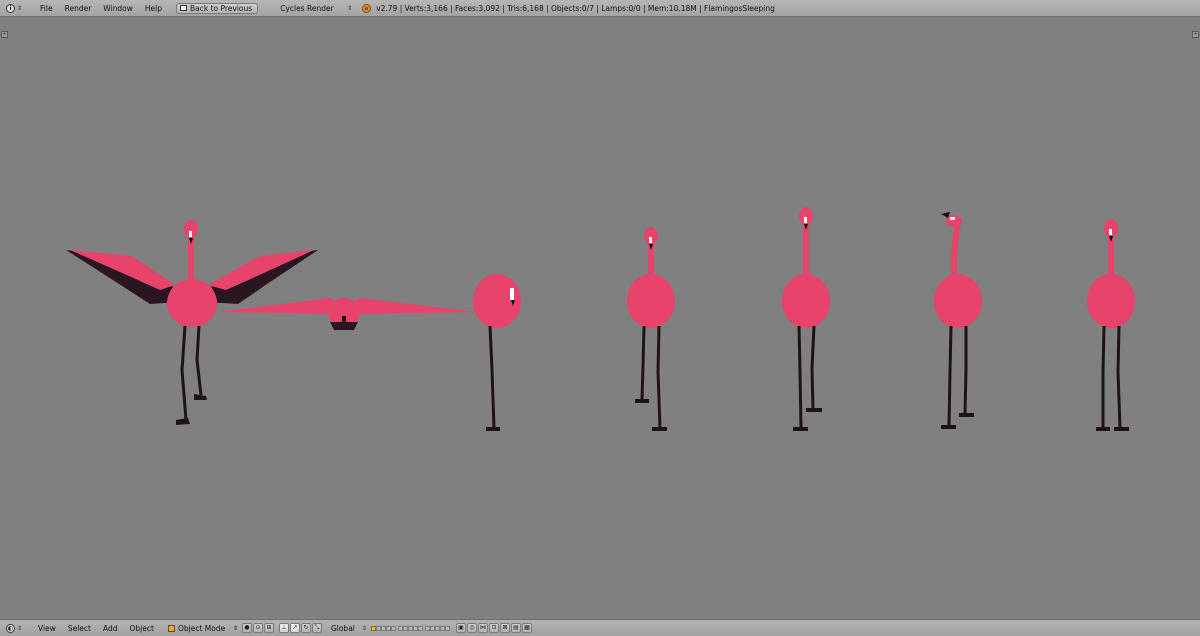 This screenshot has width=1200, height=636. What do you see at coordinates (10, 628) in the screenshot?
I see `3d-view-icon: ◐` at bounding box center [10, 628].